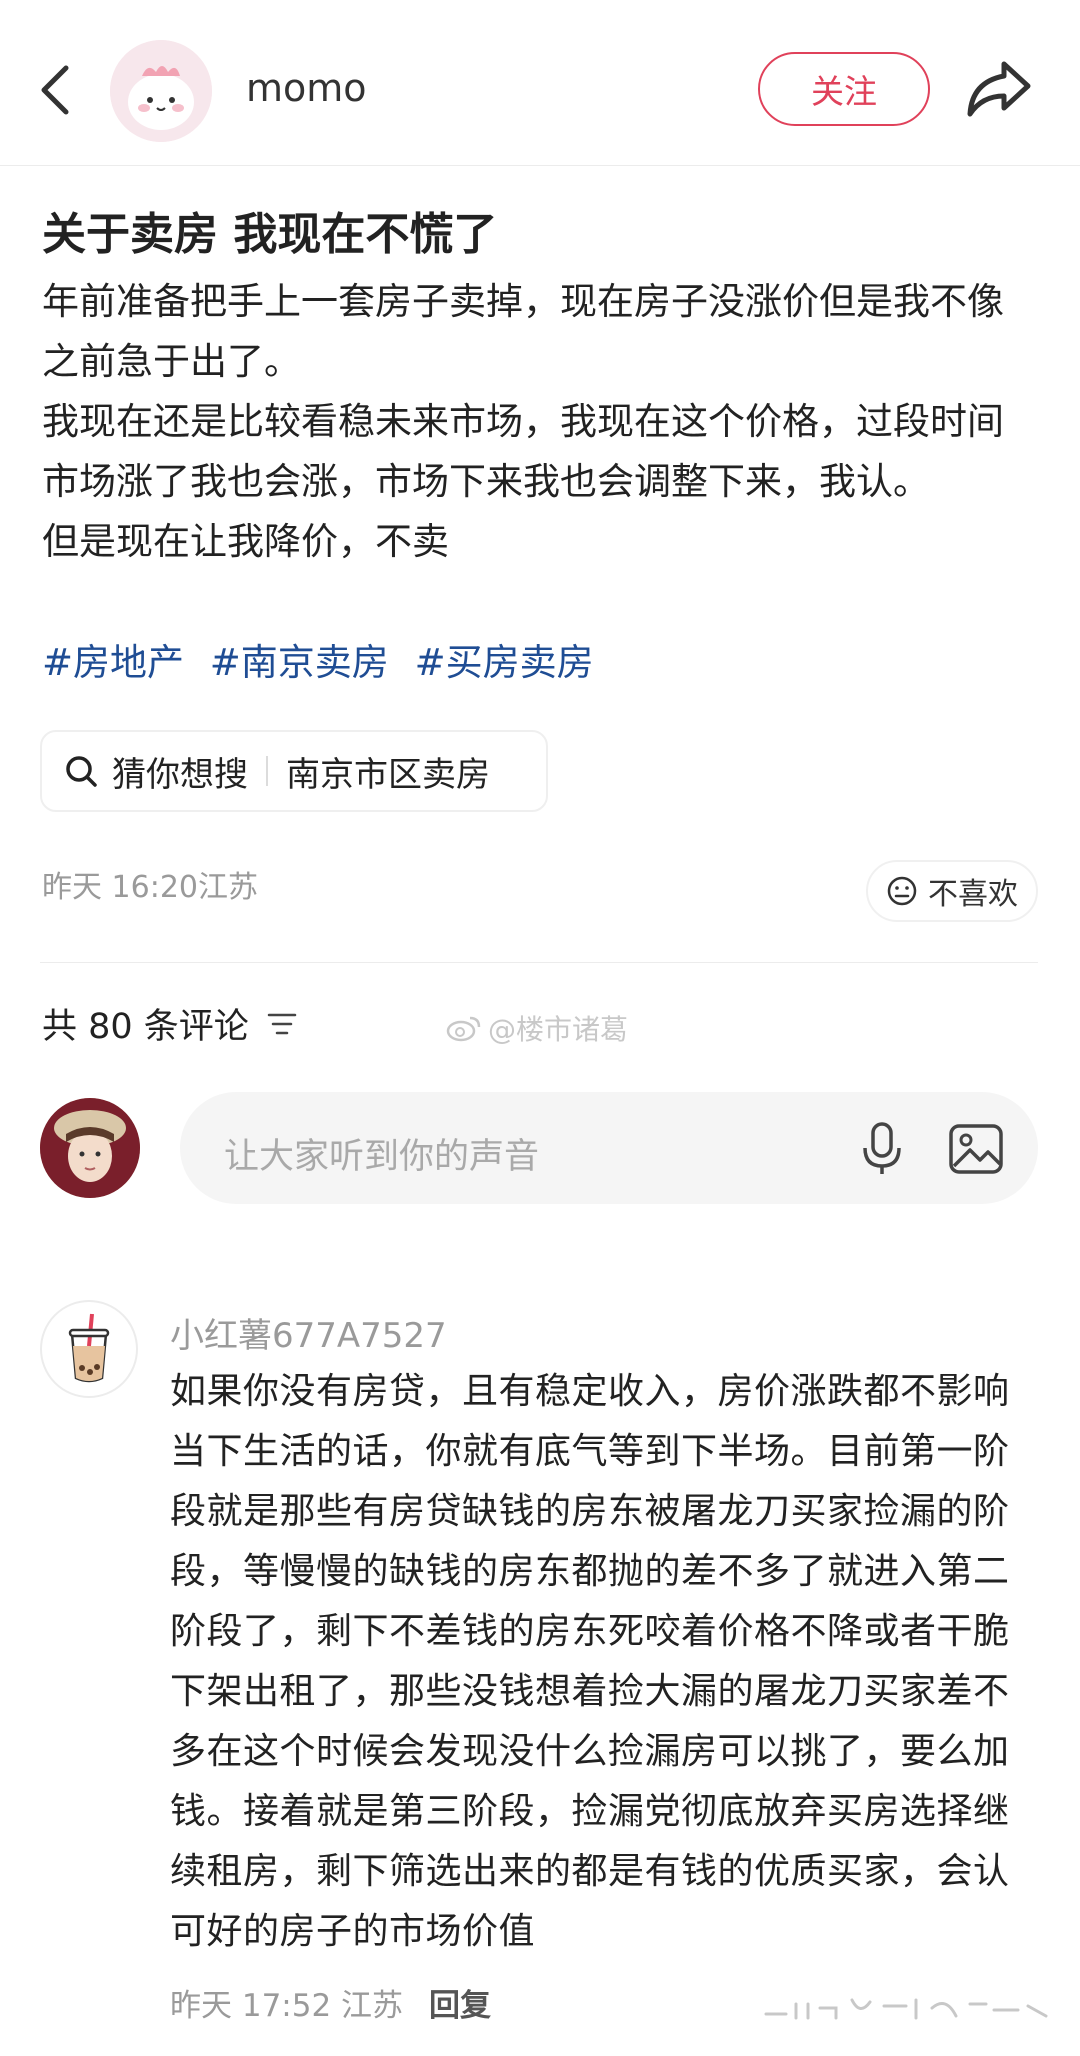  I want to click on author-avatar-image, so click(161, 91).